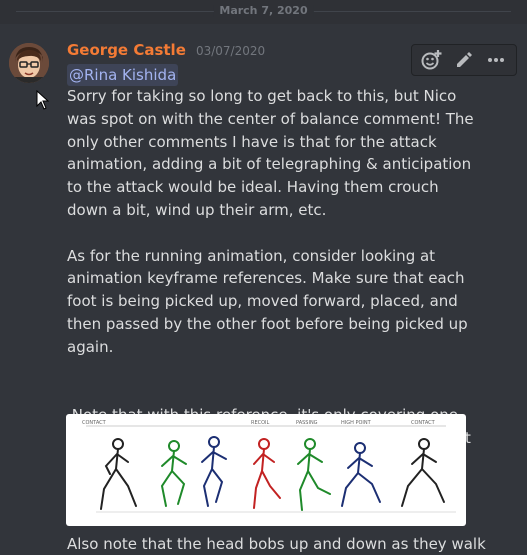  Describe the element at coordinates (356, 423) in the screenshot. I see `frame-label: HIGH POINT` at that location.